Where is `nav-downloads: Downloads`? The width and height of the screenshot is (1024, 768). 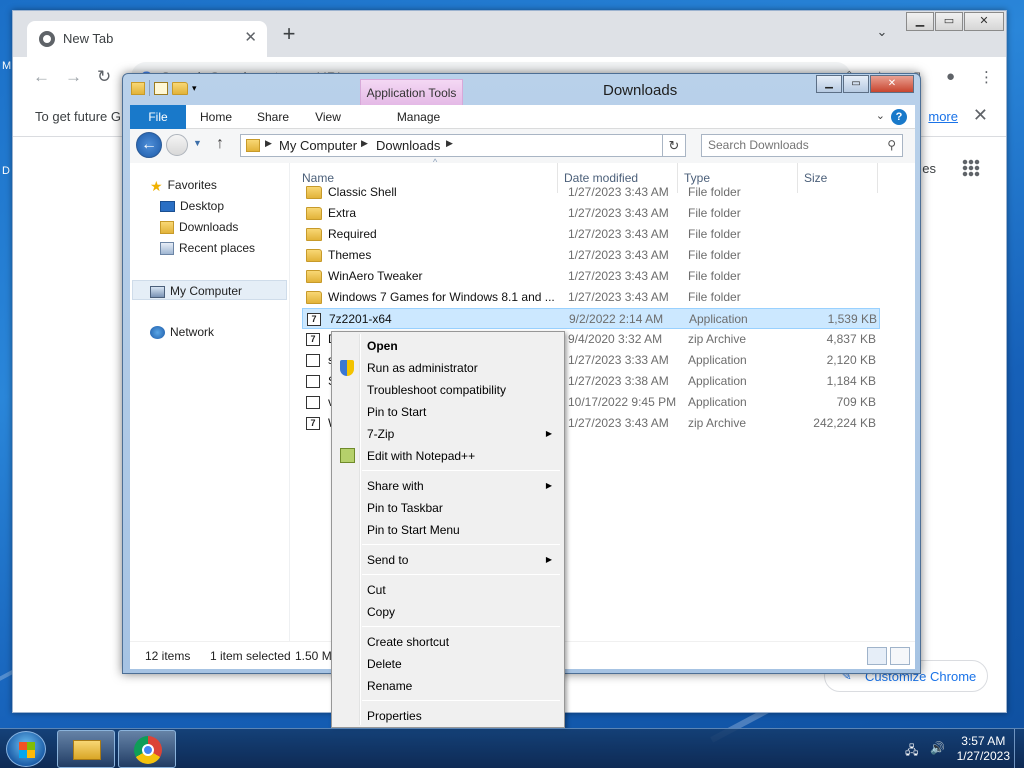 nav-downloads: Downloads is located at coordinates (199, 227).